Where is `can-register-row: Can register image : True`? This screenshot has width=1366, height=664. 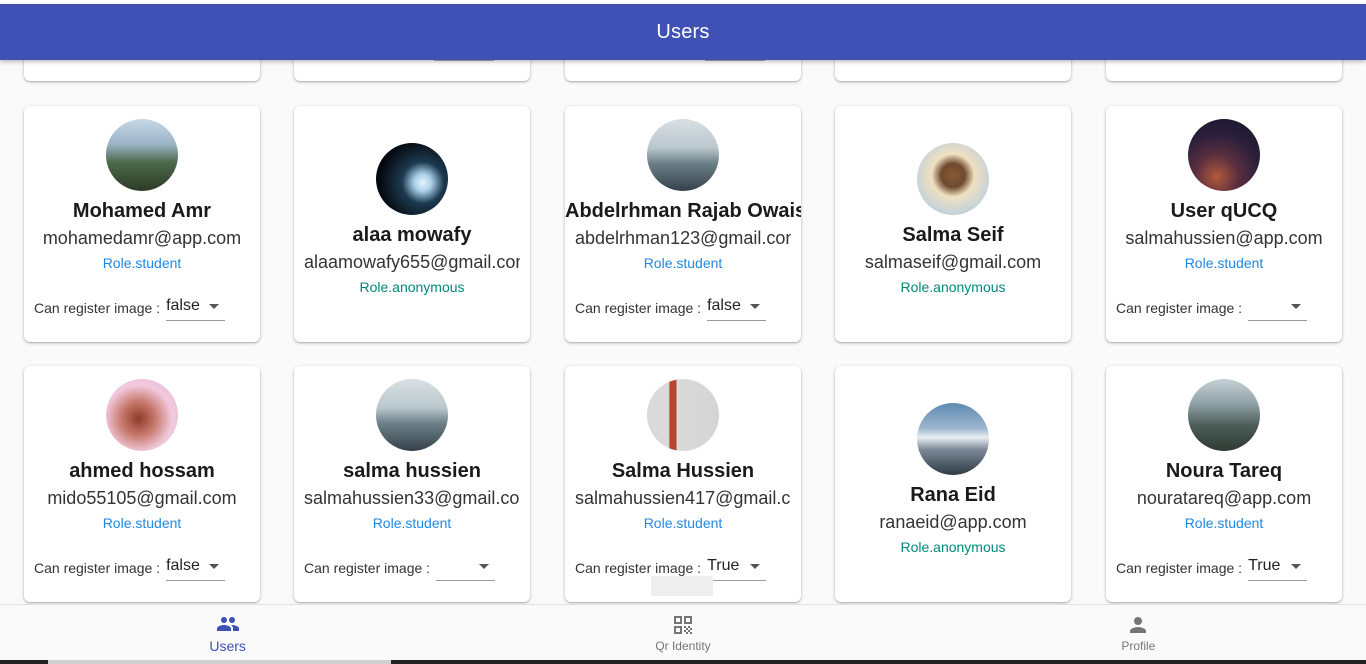 can-register-row: Can register image : True is located at coordinates (1212, 568).